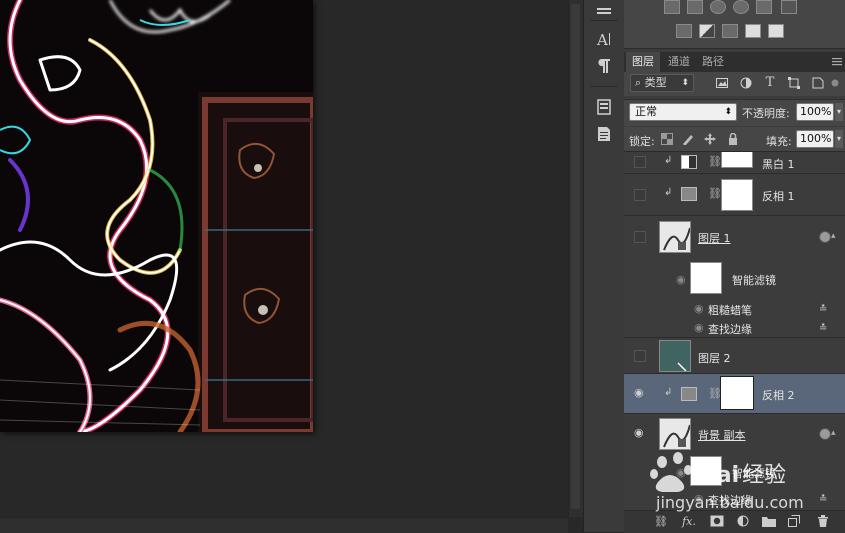 This screenshot has height=533, width=845. I want to click on layer-row-black-white-1: ↲ ⛓ 黑白 1, so click(734, 163).